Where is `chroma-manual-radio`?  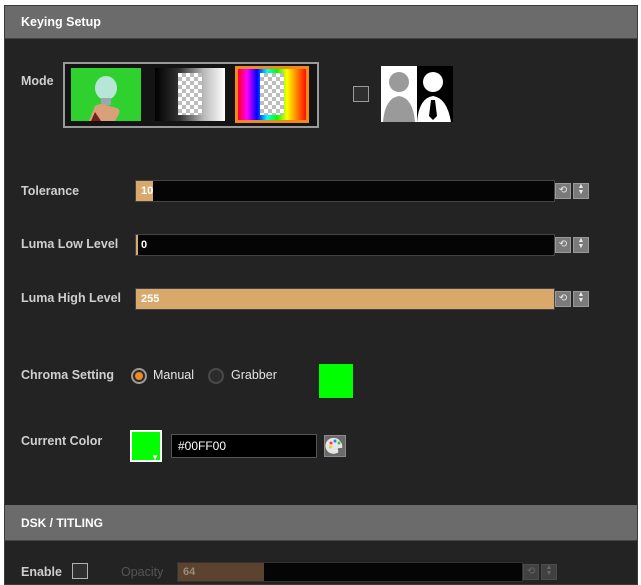 chroma-manual-radio is located at coordinates (139, 376).